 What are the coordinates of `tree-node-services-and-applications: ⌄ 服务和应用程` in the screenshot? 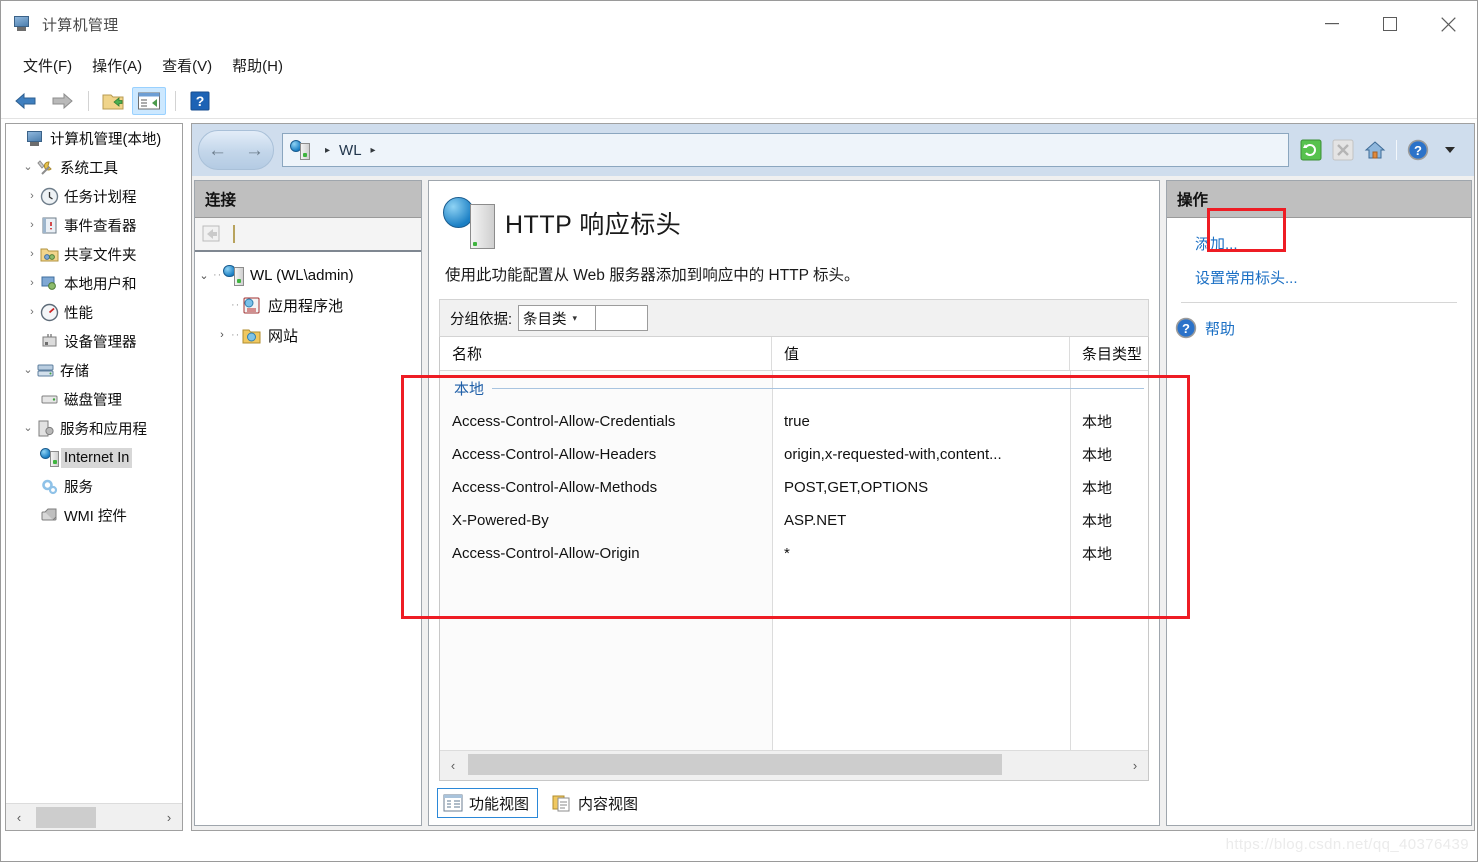 It's located at (94, 428).